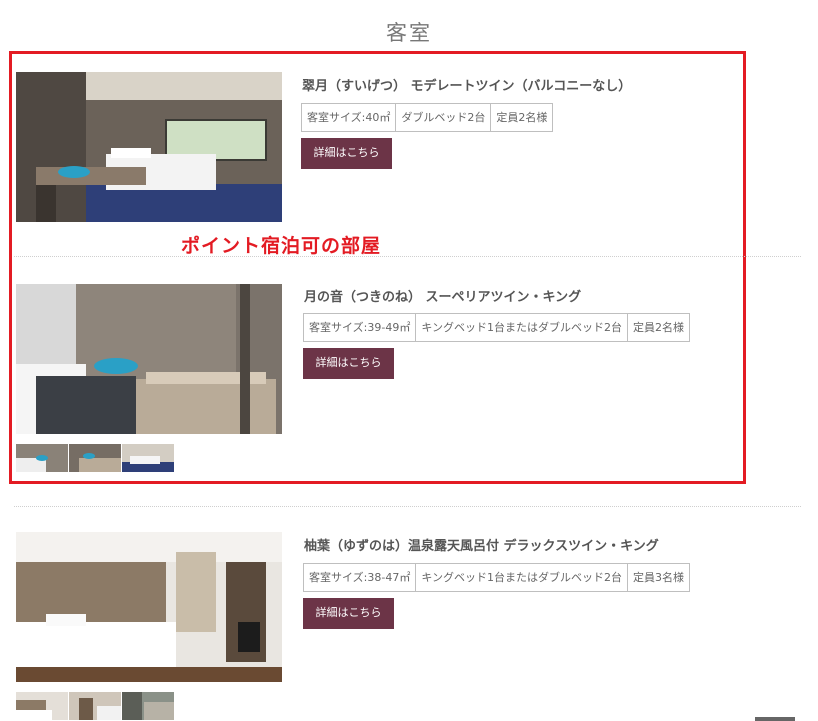  What do you see at coordinates (658, 577) in the screenshot?
I see `capacity: 定員3名様` at bounding box center [658, 577].